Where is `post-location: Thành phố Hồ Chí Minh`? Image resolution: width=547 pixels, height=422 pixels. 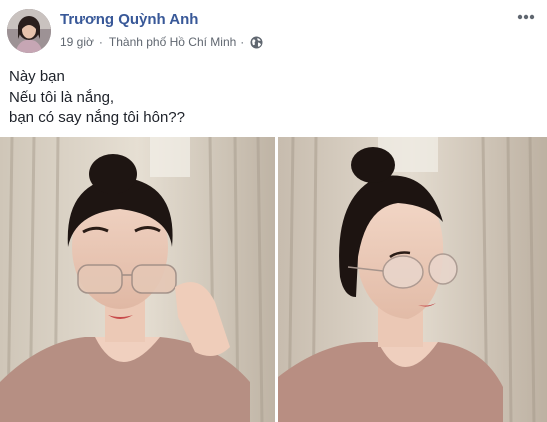
post-location: Thành phố Hồ Chí Minh is located at coordinates (172, 42).